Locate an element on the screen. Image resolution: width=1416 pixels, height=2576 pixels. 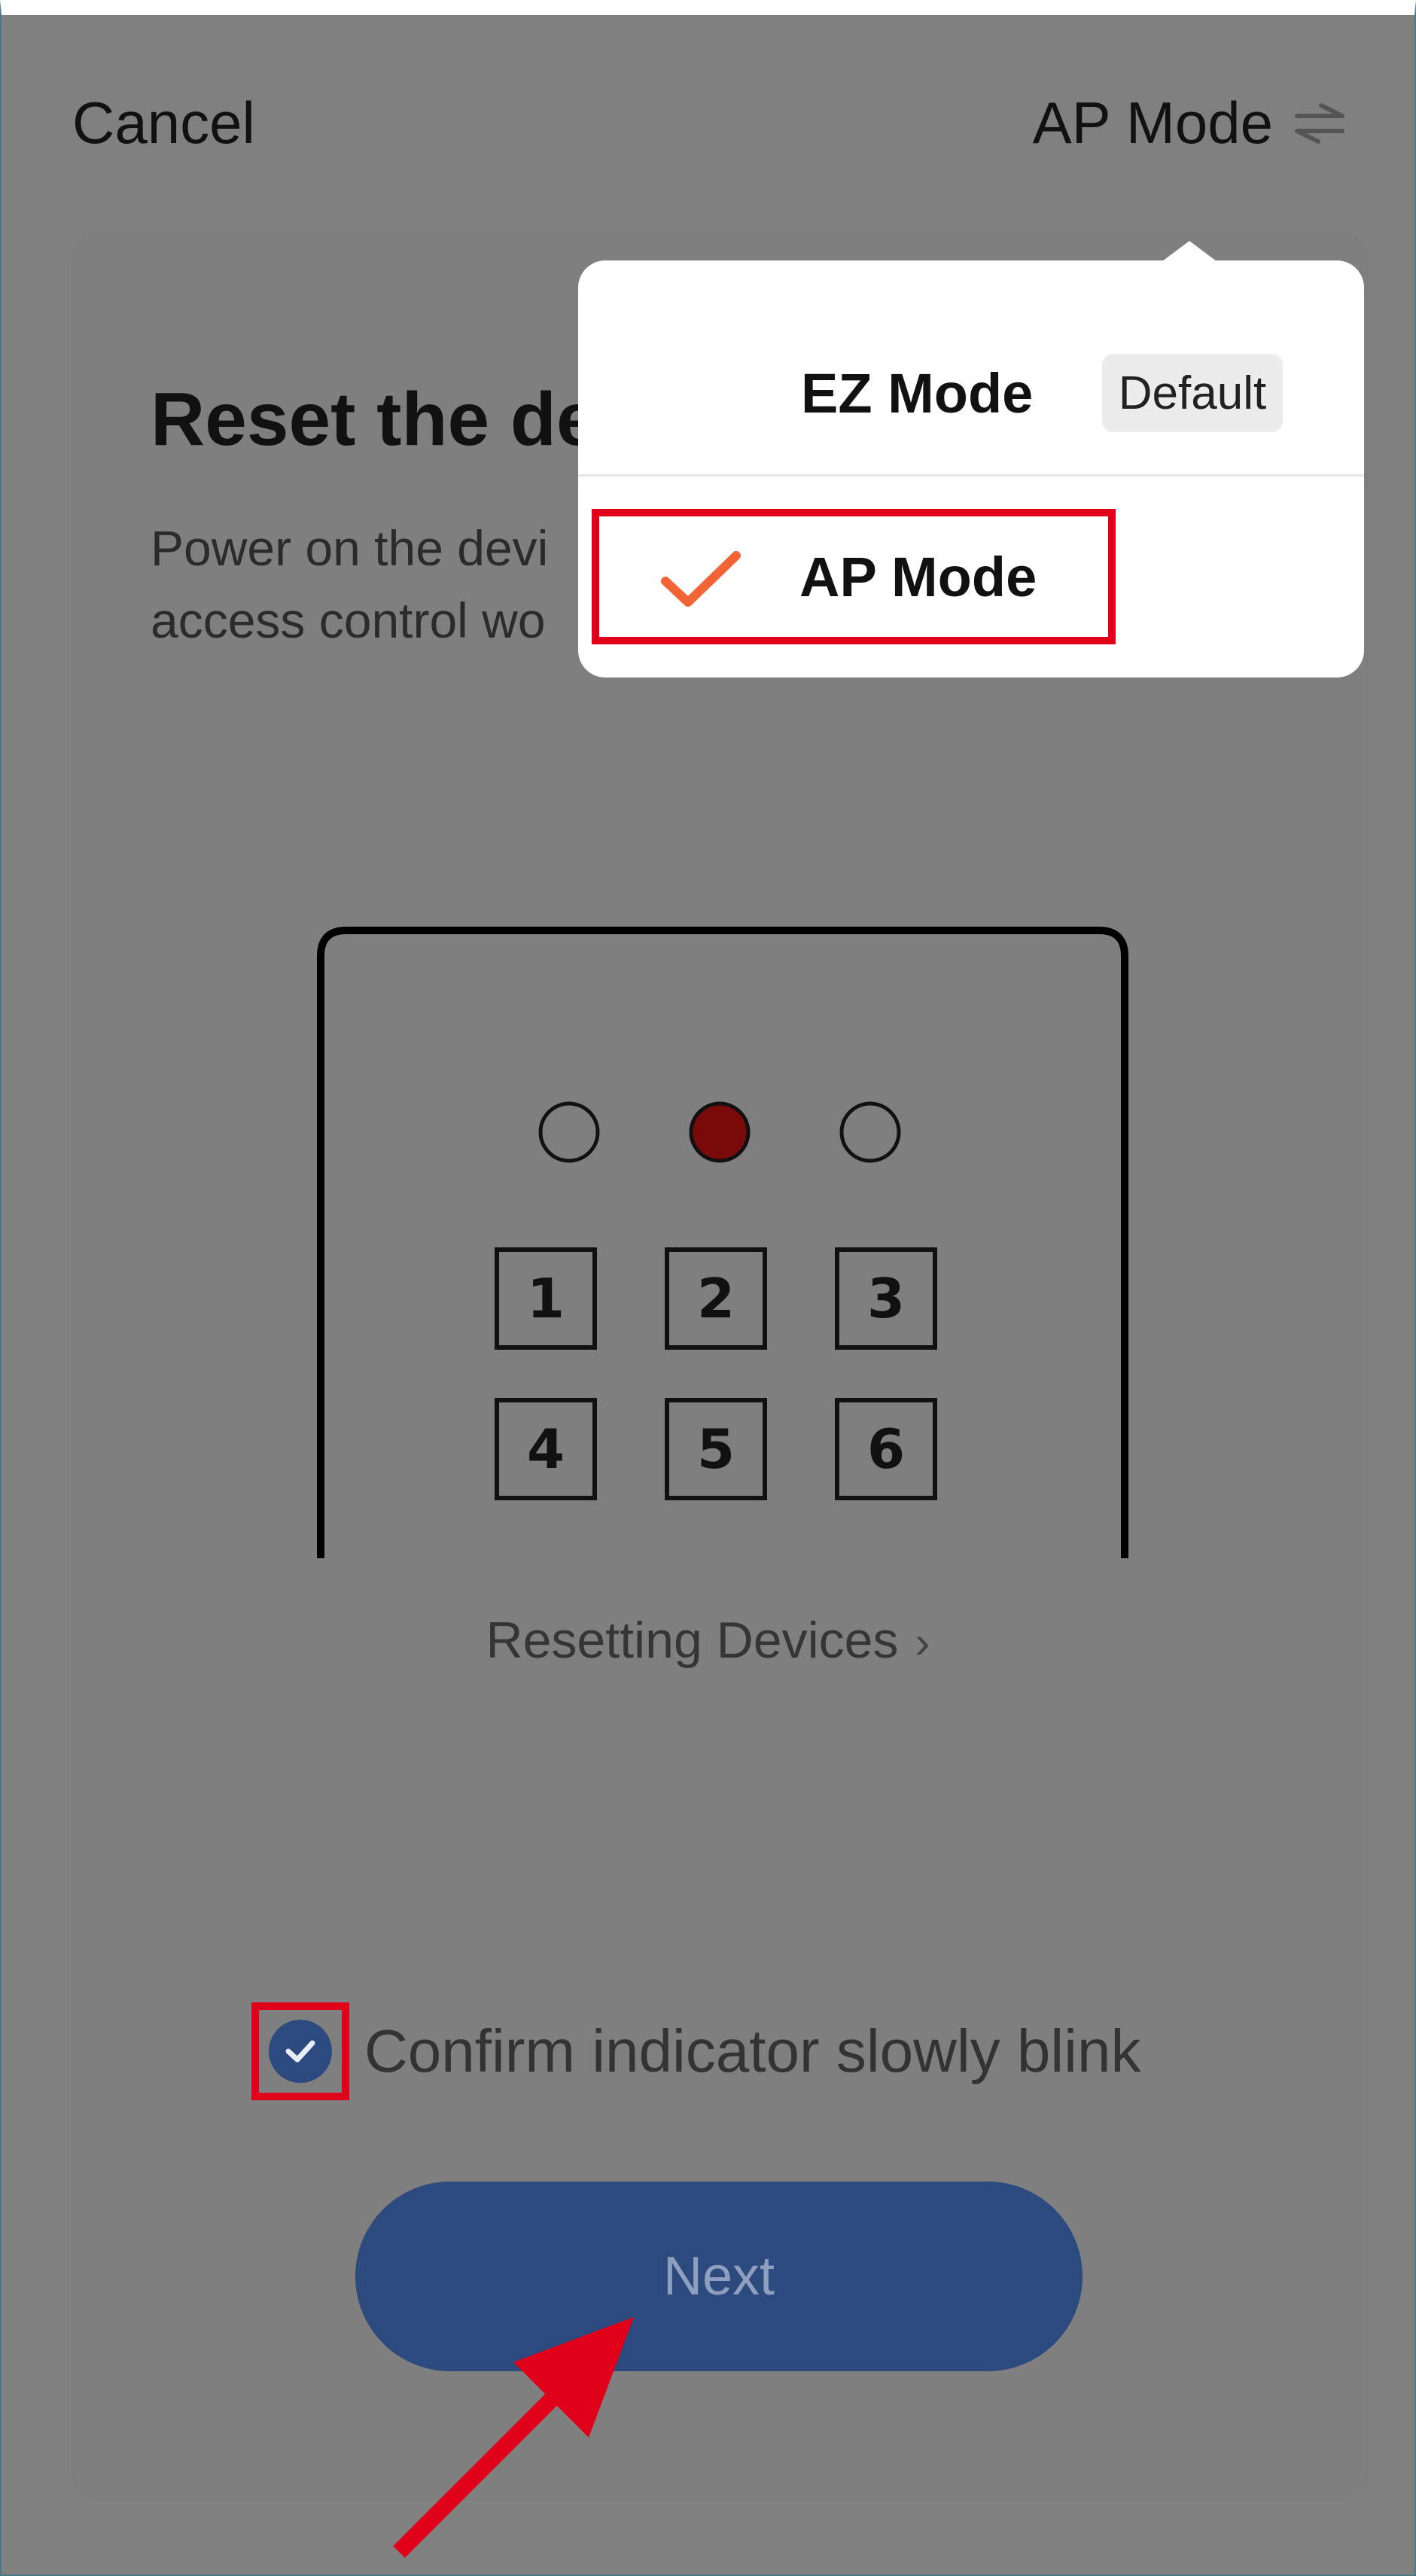
confirm-indicator-row: Confirm indicator slowly blink is located at coordinates (695, 2051).